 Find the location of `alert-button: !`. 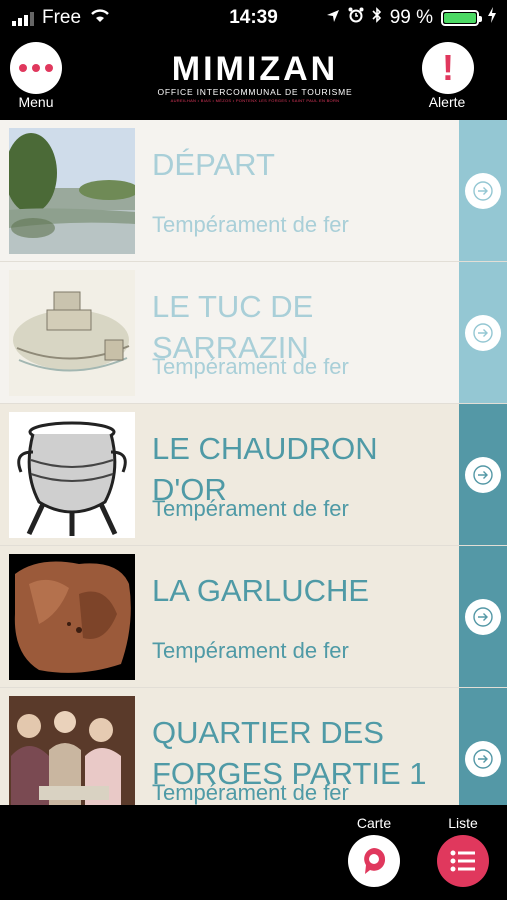

alert-button: ! is located at coordinates (448, 68).